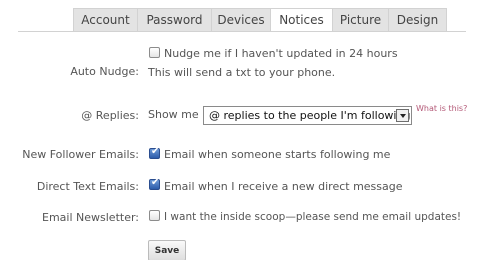 This screenshot has width=483, height=260. Describe the element at coordinates (154, 215) in the screenshot. I see `newsletter-checkbox` at that location.